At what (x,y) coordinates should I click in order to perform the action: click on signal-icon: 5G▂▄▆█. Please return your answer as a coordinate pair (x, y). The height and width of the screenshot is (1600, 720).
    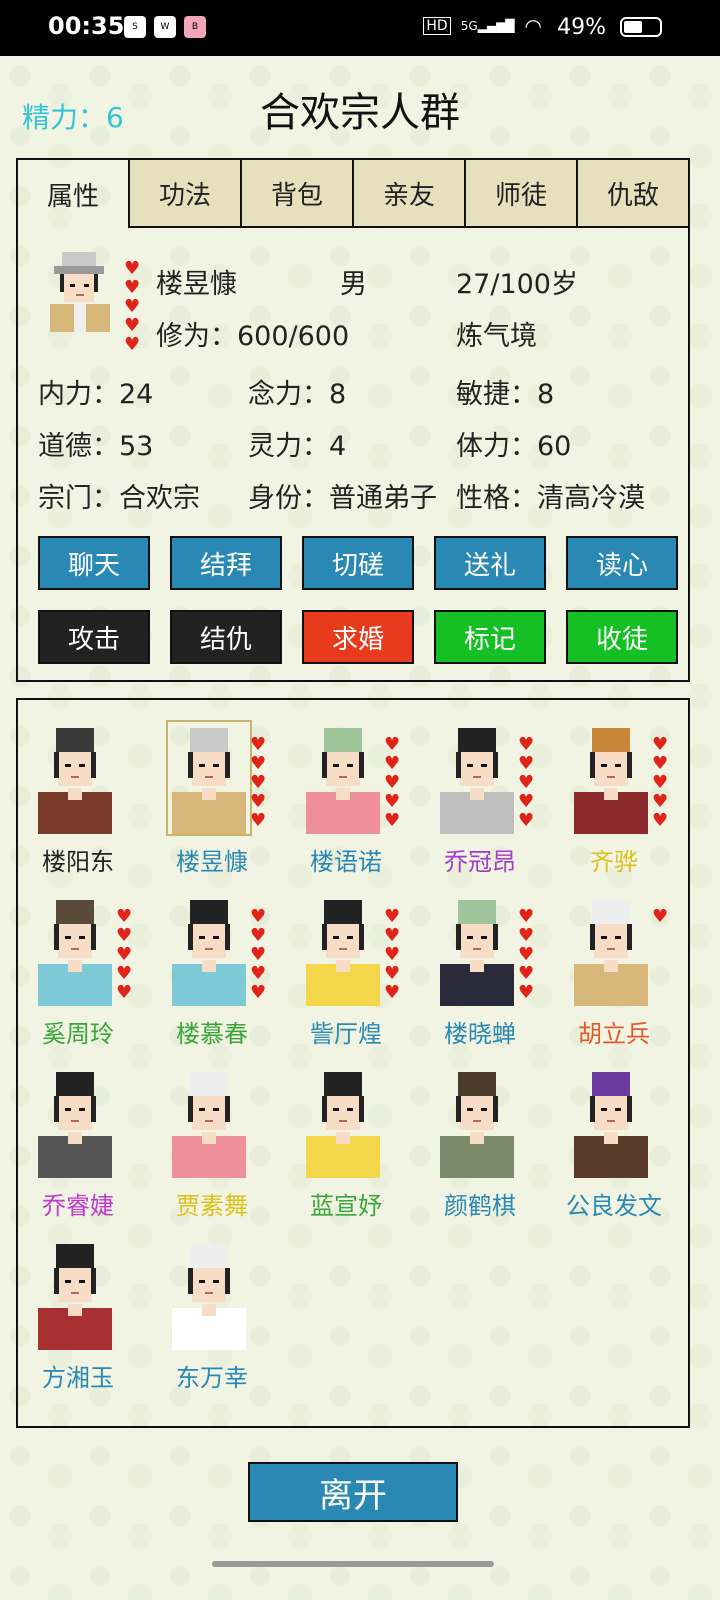
    Looking at the image, I should click on (487, 26).